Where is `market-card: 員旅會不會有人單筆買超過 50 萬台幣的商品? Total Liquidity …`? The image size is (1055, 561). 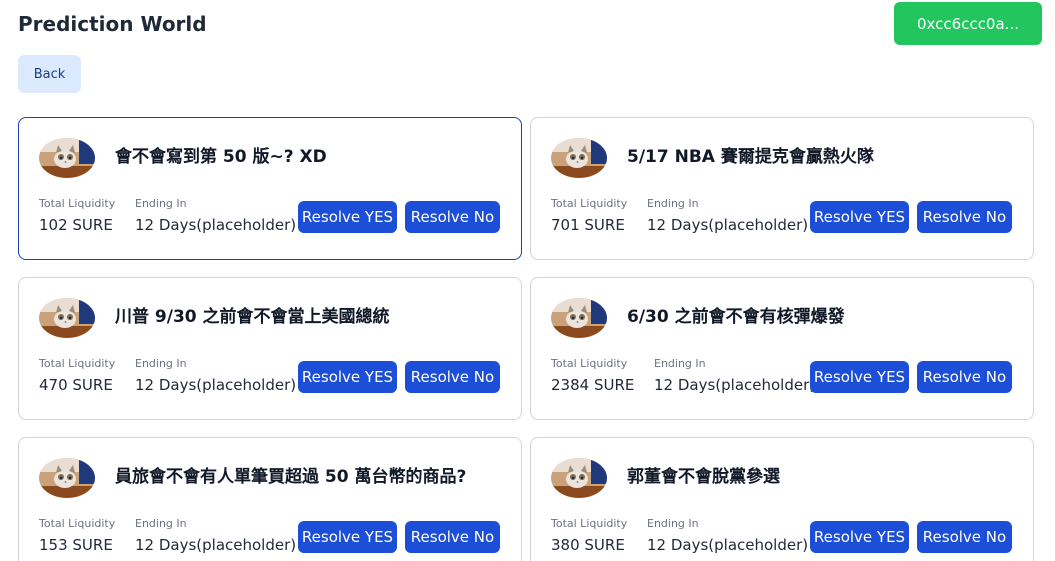 market-card: 員旅會不會有人單筆買超過 50 萬台幣的商品? Total Liquidity … is located at coordinates (270, 499).